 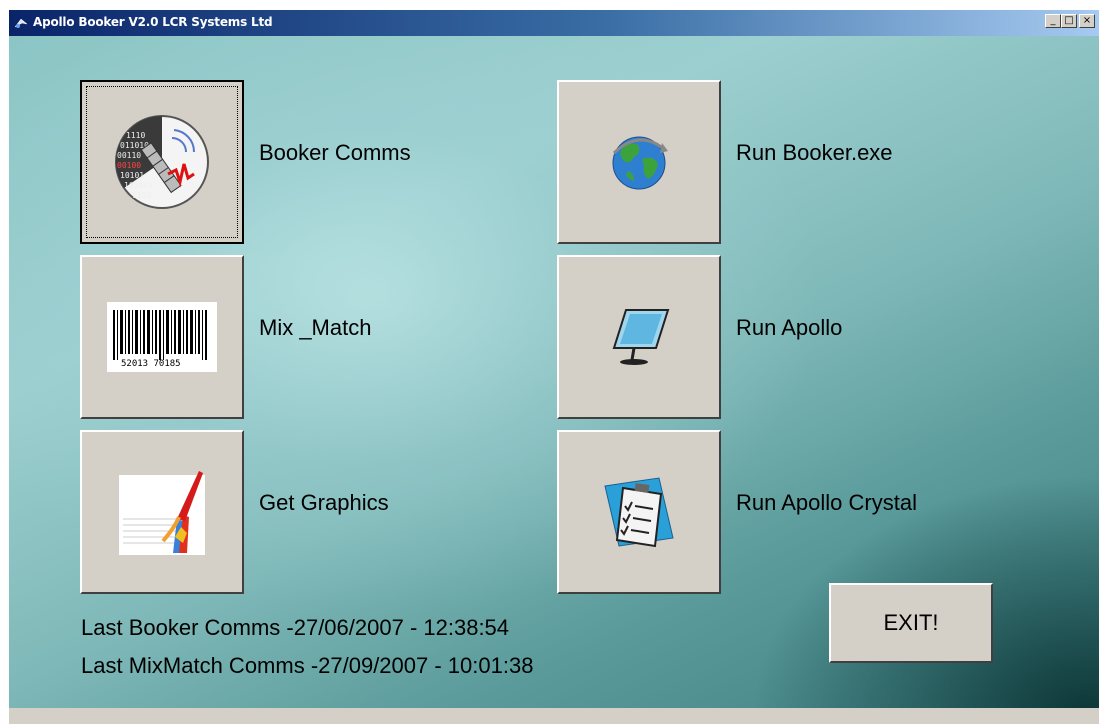 What do you see at coordinates (826, 502) in the screenshot?
I see `run-apollo-crystal-label: Run Apollo Crystal` at bounding box center [826, 502].